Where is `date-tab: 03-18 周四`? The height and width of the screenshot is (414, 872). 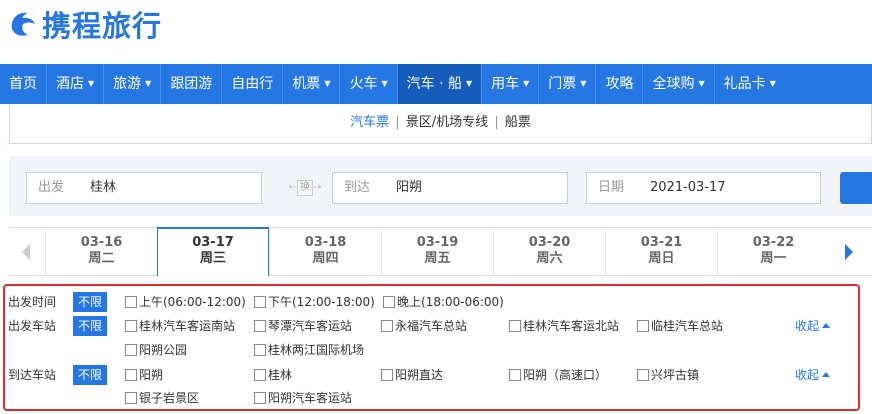
date-tab: 03-18 周四 is located at coordinates (325, 251).